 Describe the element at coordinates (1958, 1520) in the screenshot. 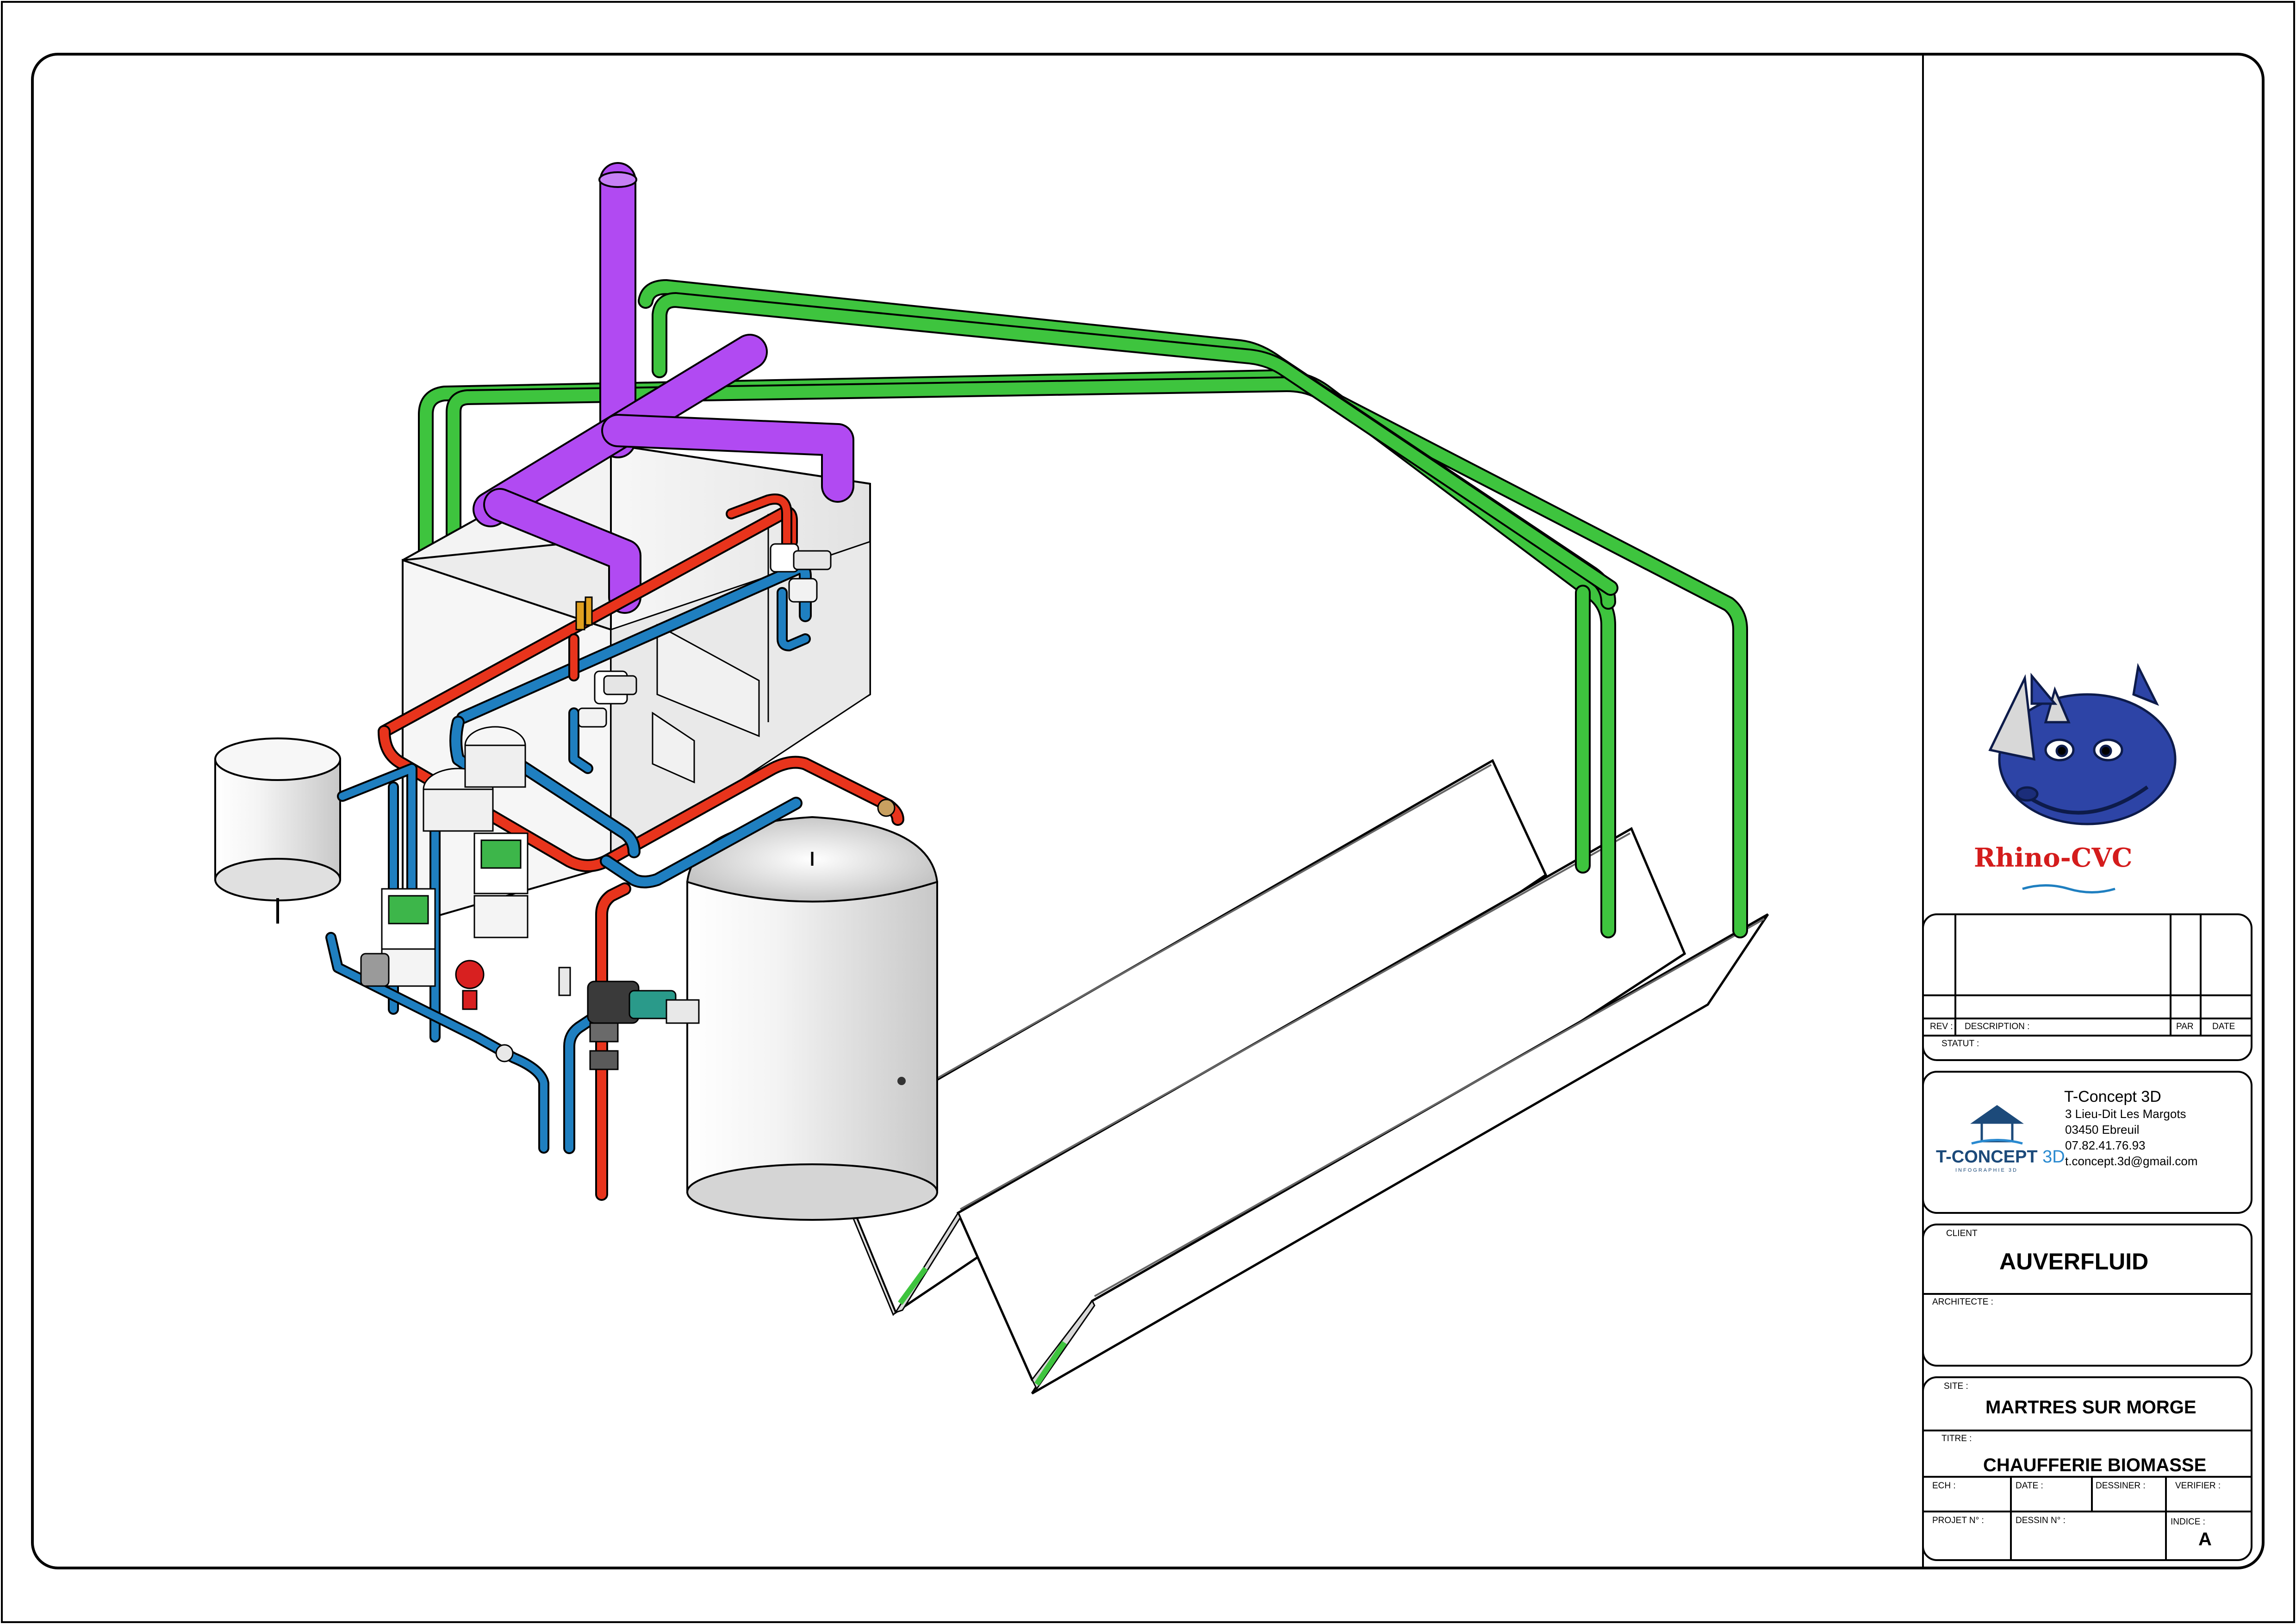

I see `projet-label: PROJET N° :` at that location.